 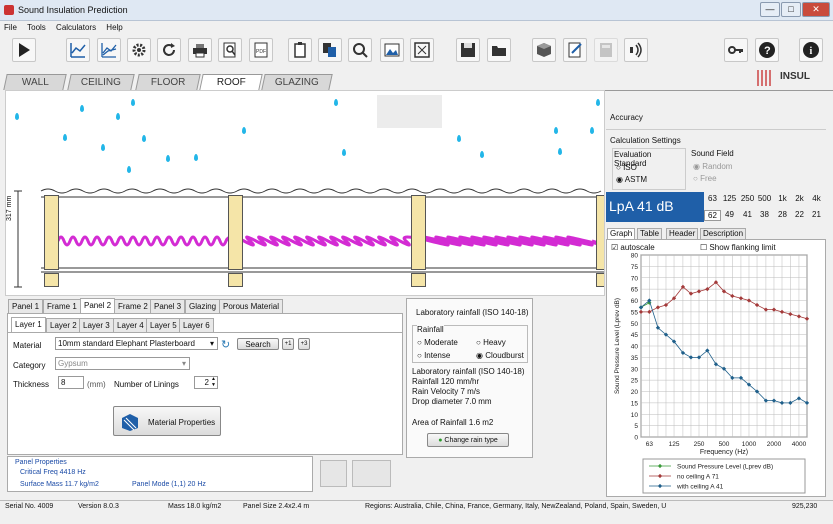 I want to click on search-button: Search, so click(x=258, y=344).